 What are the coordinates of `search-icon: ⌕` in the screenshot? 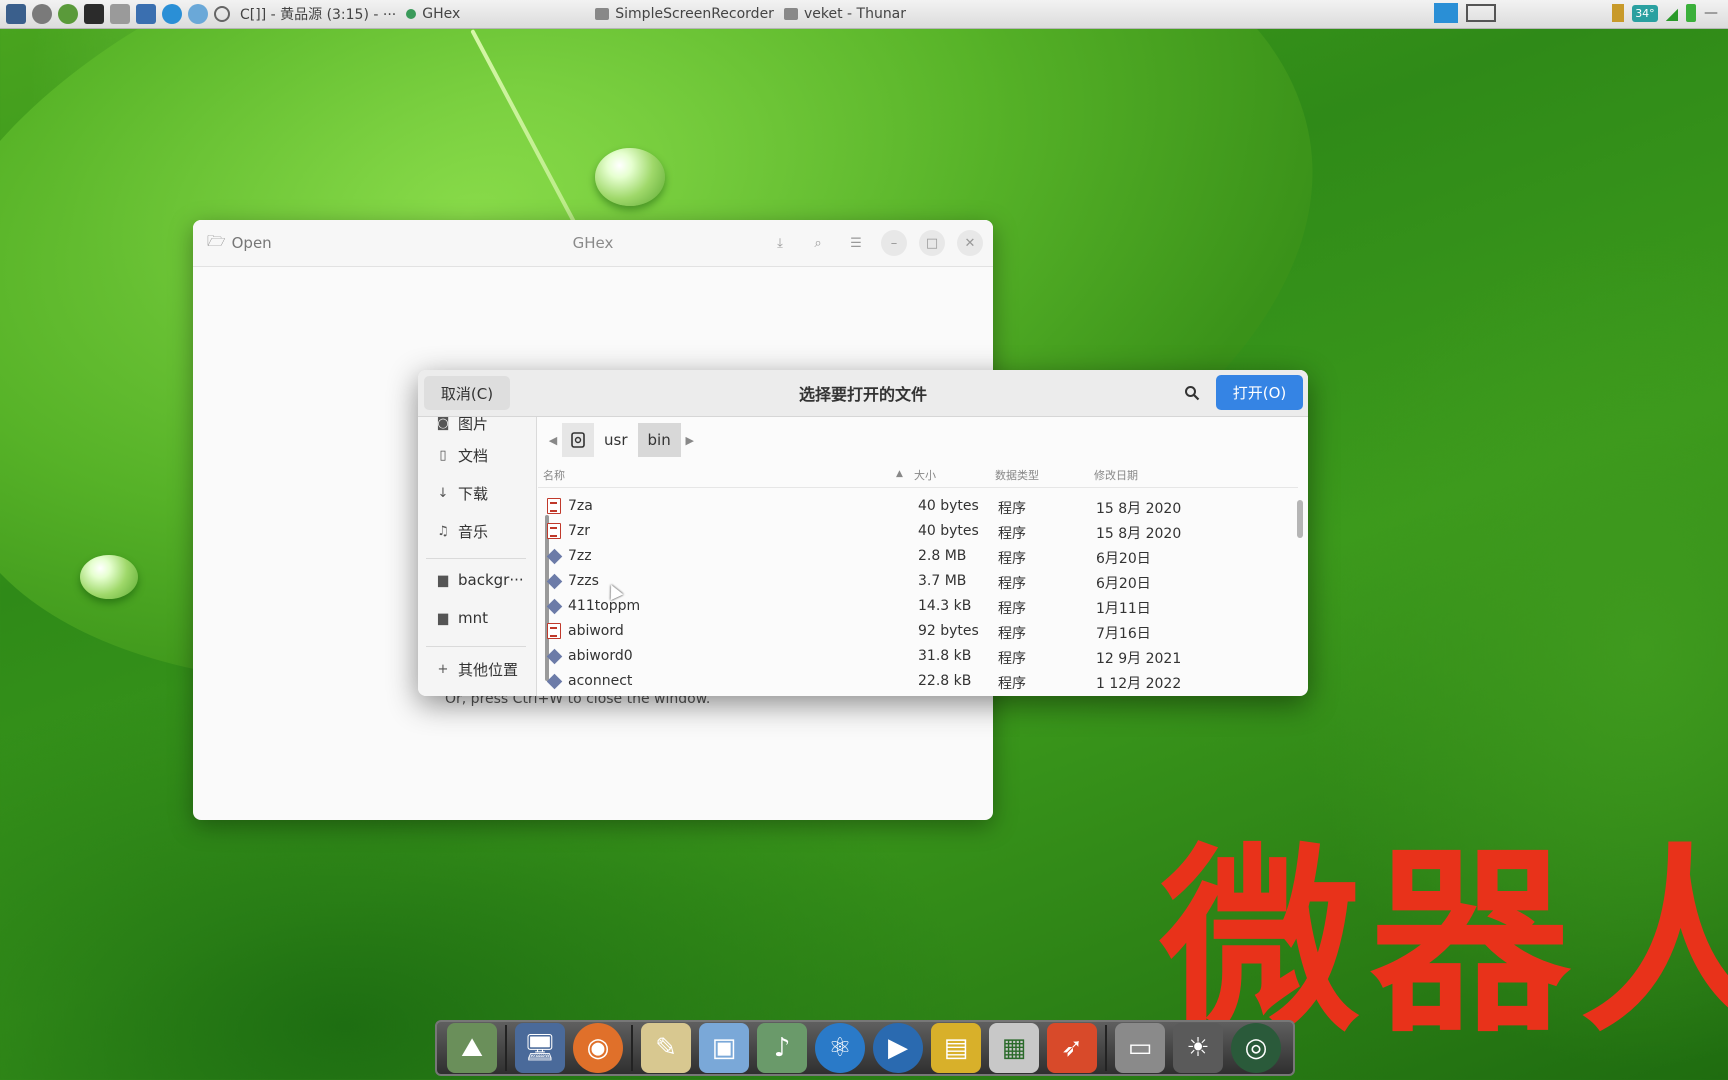 It's located at (818, 243).